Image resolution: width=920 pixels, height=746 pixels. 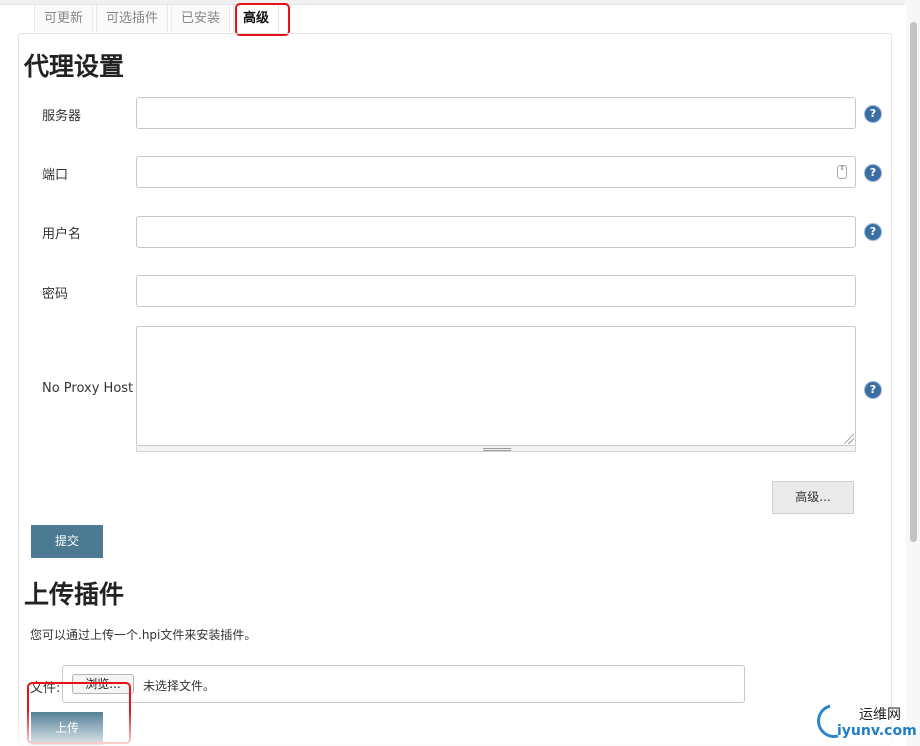 I want to click on watermark-en: iyunv.com, so click(x=877, y=731).